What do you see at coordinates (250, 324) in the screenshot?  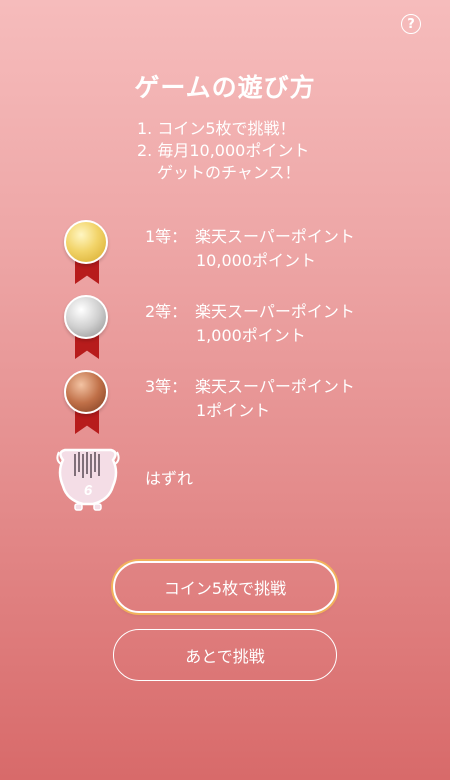 I see `prize-2: 2等： 楽天スーパーポイント 1,000ポイント` at bounding box center [250, 324].